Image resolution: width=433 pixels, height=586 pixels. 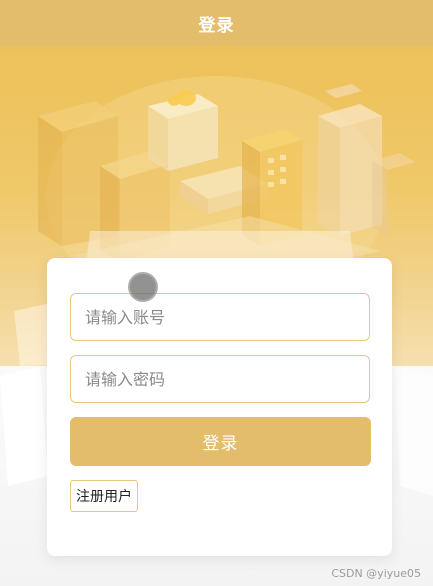 What do you see at coordinates (143, 287) in the screenshot?
I see `touch-cursor-indicator` at bounding box center [143, 287].